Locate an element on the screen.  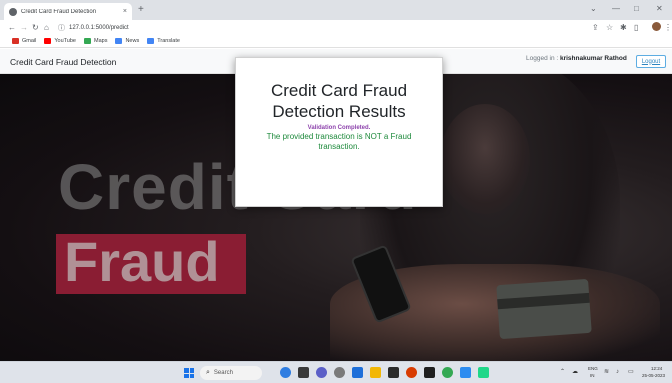
site-info-icon: ⓘ is located at coordinates (61, 28).